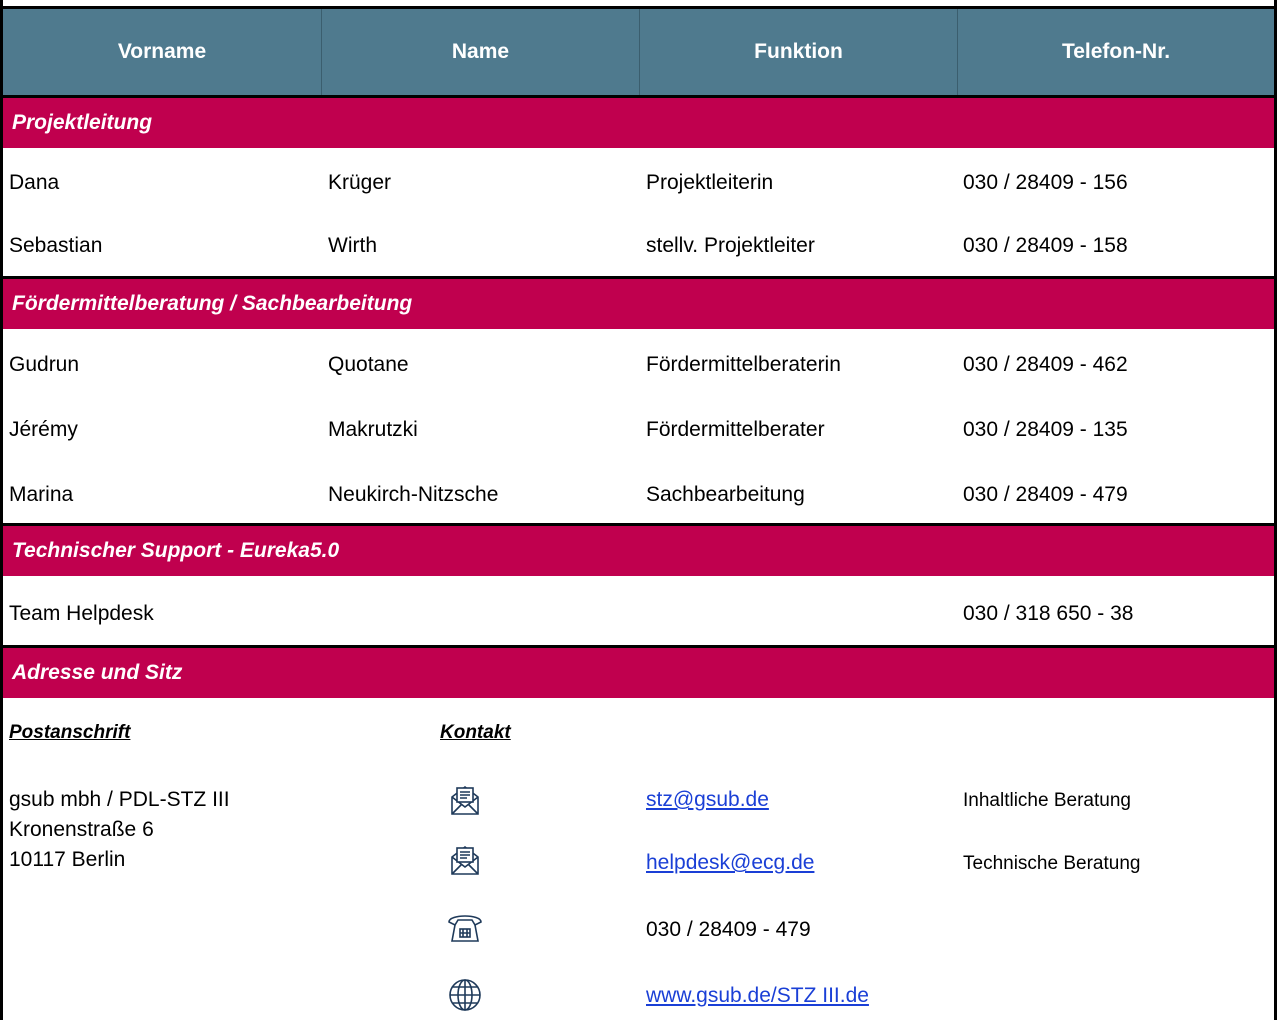 This screenshot has height=1020, width=1277. What do you see at coordinates (743, 364) in the screenshot?
I see `cell-funktion: Fördermittelberaterin` at bounding box center [743, 364].